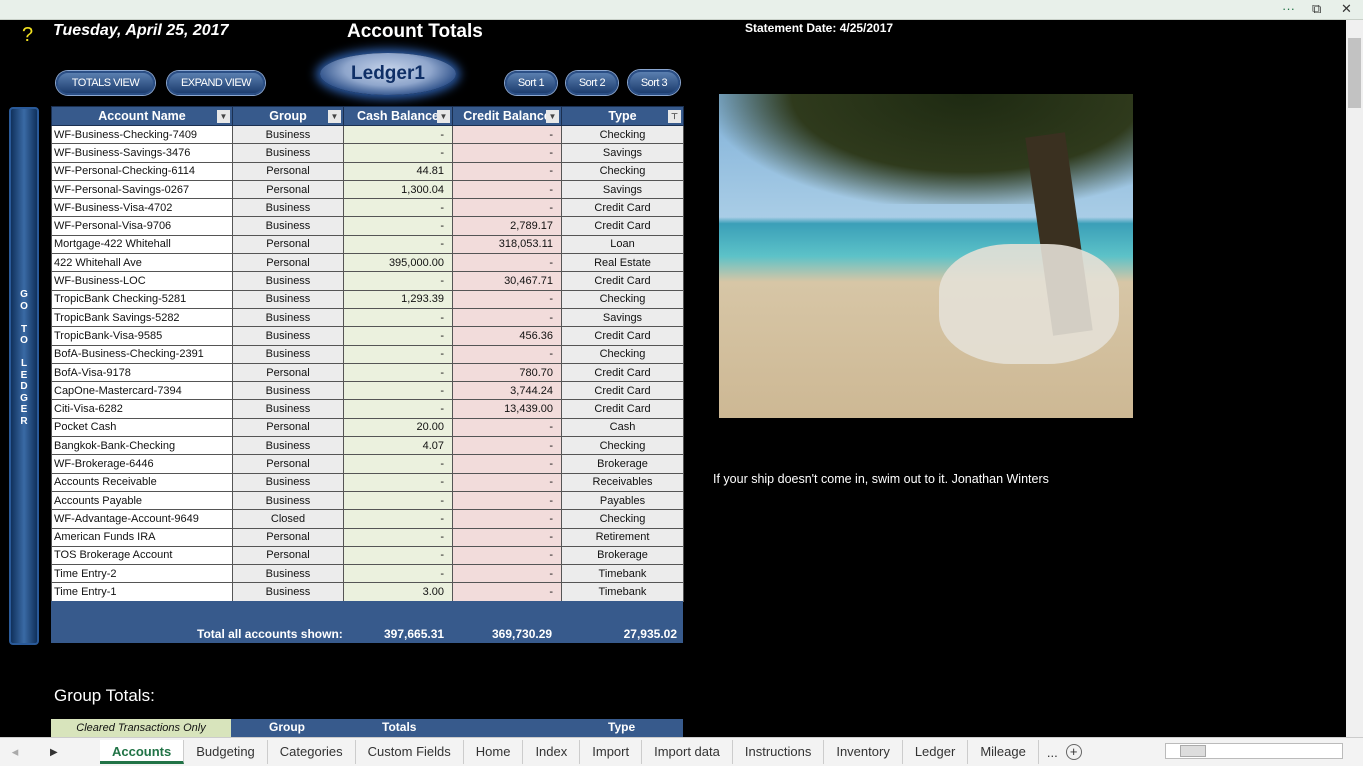 The image size is (1363, 766). Describe the element at coordinates (622, 427) in the screenshot. I see `cell-type: Cash` at that location.